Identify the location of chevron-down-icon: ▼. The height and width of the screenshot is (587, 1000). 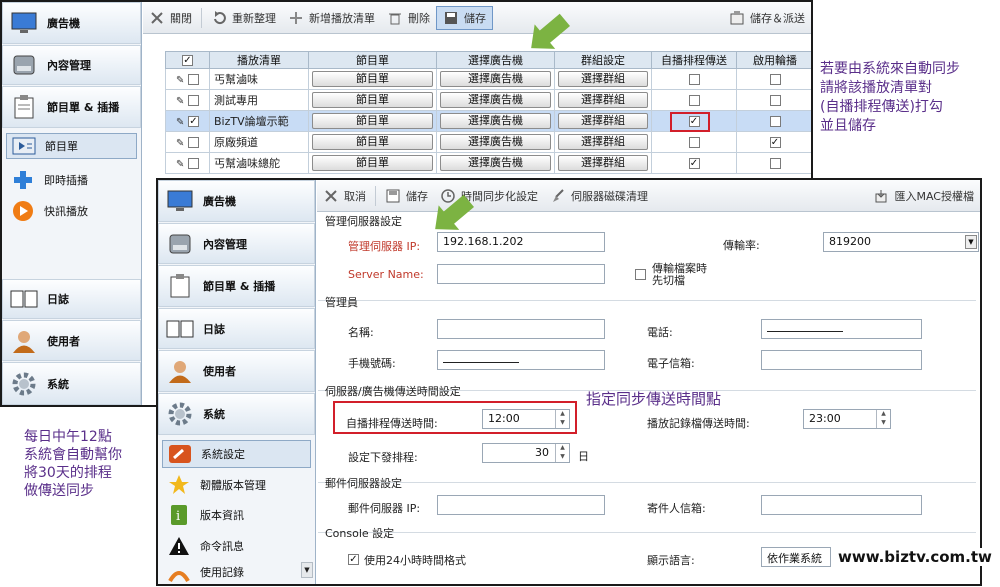
(971, 242).